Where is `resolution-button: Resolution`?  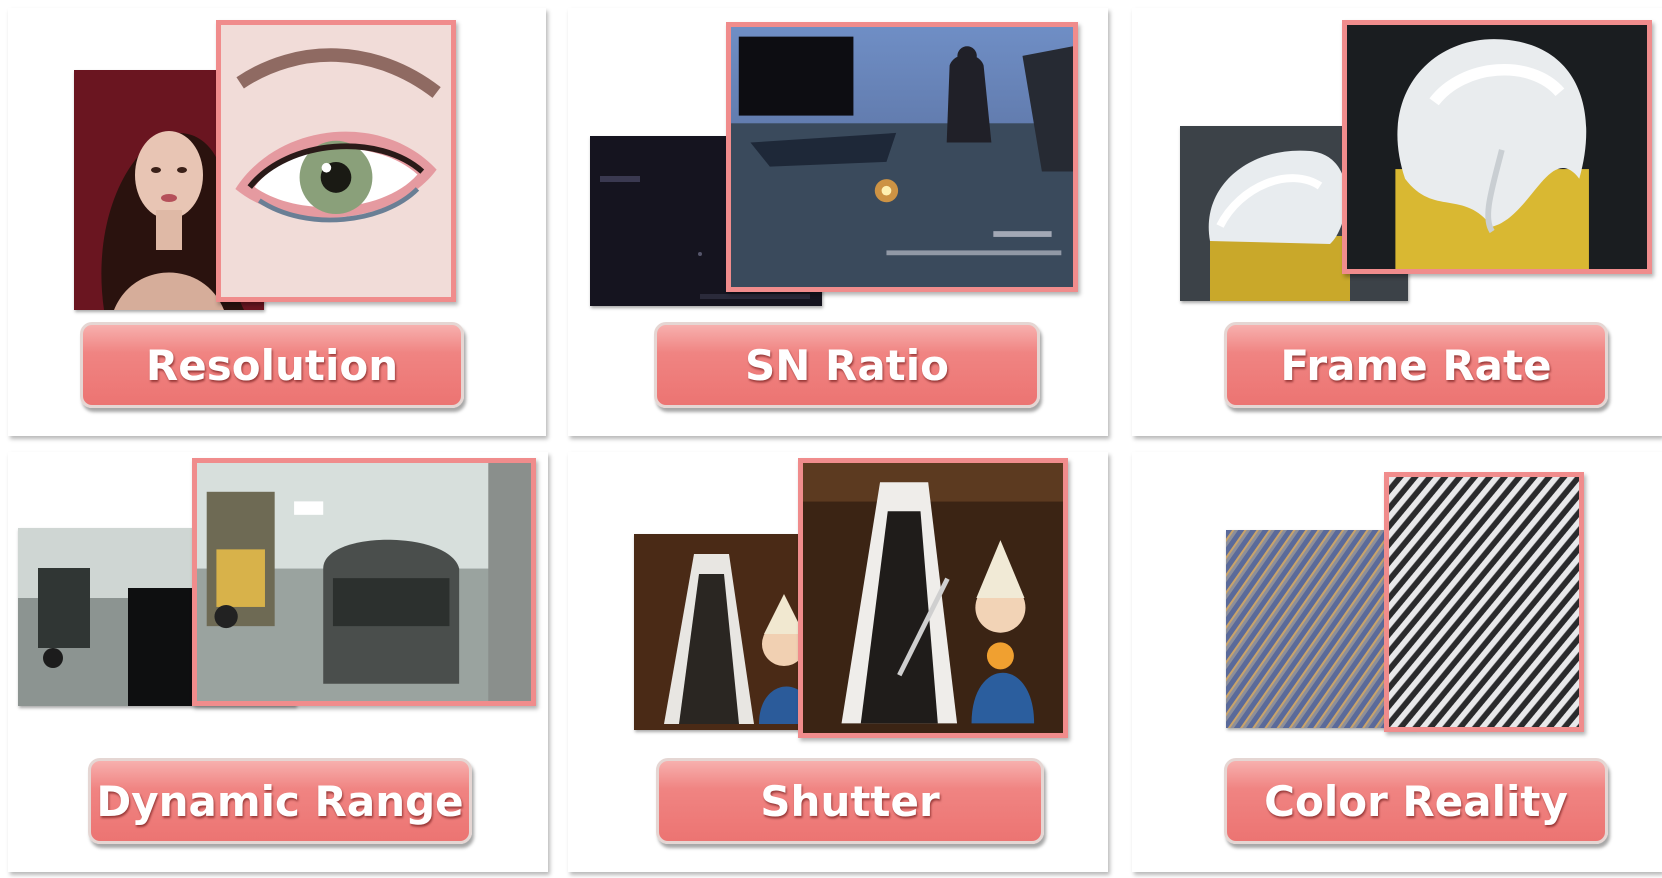
resolution-button: Resolution is located at coordinates (272, 365).